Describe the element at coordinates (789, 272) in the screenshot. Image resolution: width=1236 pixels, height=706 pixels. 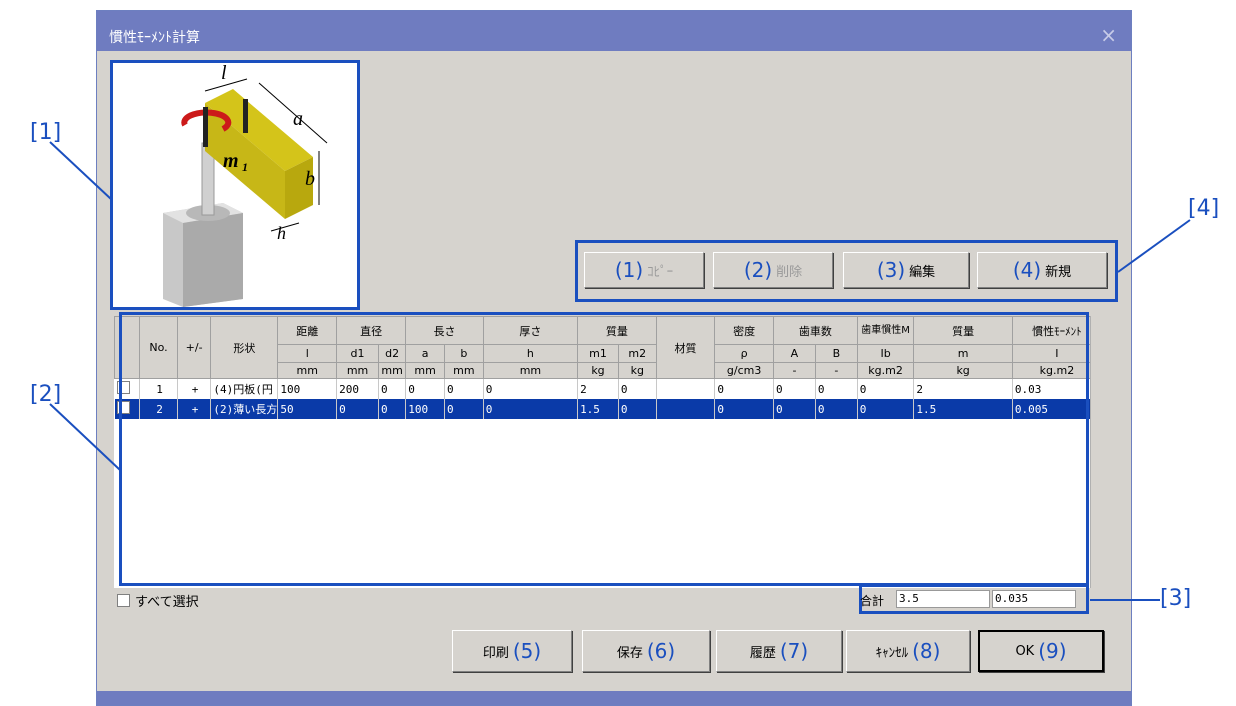
I see `delete-button-label: 削除` at that location.